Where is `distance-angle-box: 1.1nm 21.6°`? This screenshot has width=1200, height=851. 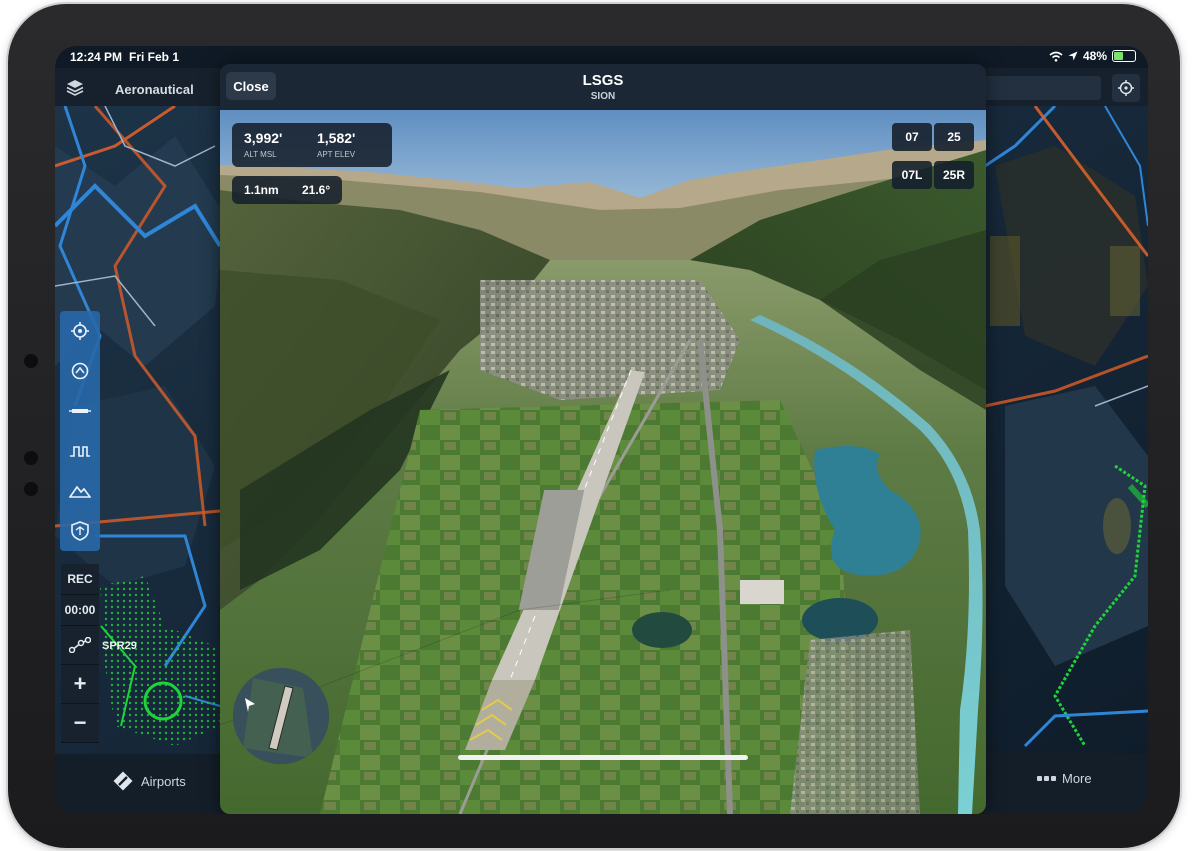 distance-angle-box: 1.1nm 21.6° is located at coordinates (287, 190).